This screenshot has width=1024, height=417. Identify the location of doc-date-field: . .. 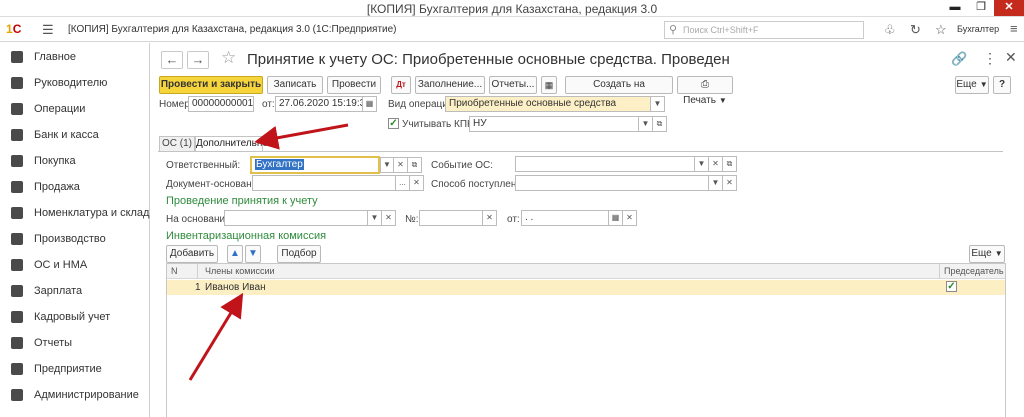
(565, 218).